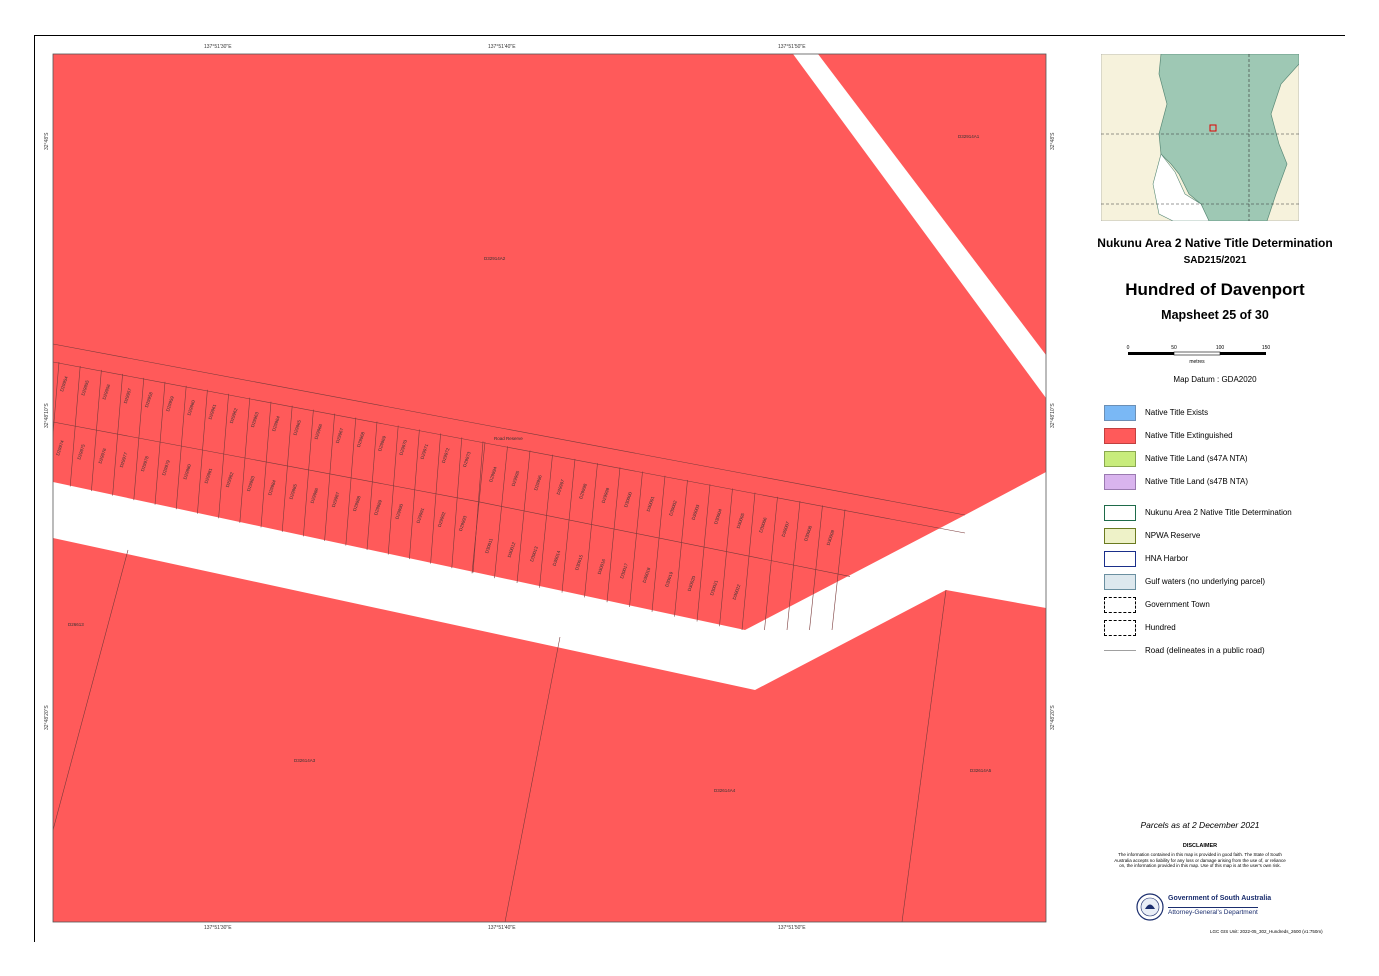 Image resolution: width=1379 pixels, height=976 pixels. I want to click on grid-label-top-2: 137°51'40"E, so click(502, 47).